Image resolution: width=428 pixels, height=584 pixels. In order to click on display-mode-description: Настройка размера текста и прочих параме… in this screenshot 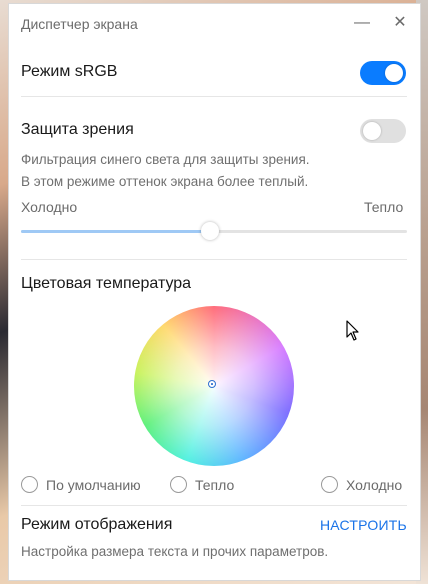, I will do `click(175, 551)`.